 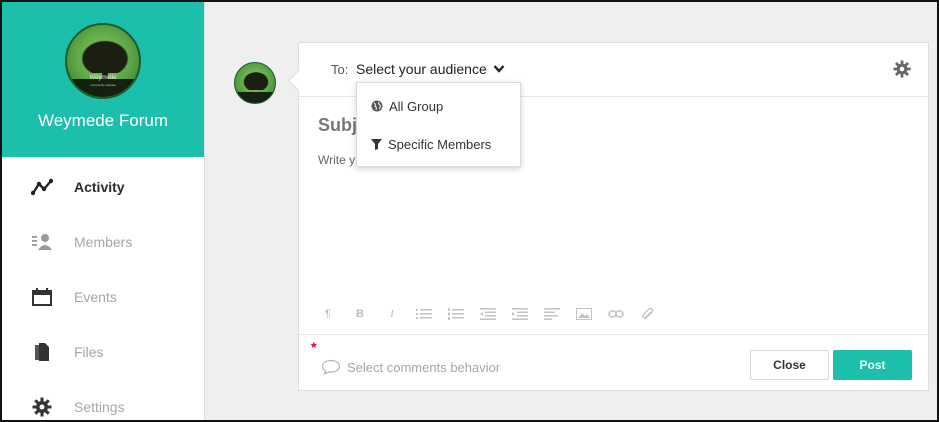 What do you see at coordinates (42, 187) in the screenshot?
I see `activity-icon` at bounding box center [42, 187].